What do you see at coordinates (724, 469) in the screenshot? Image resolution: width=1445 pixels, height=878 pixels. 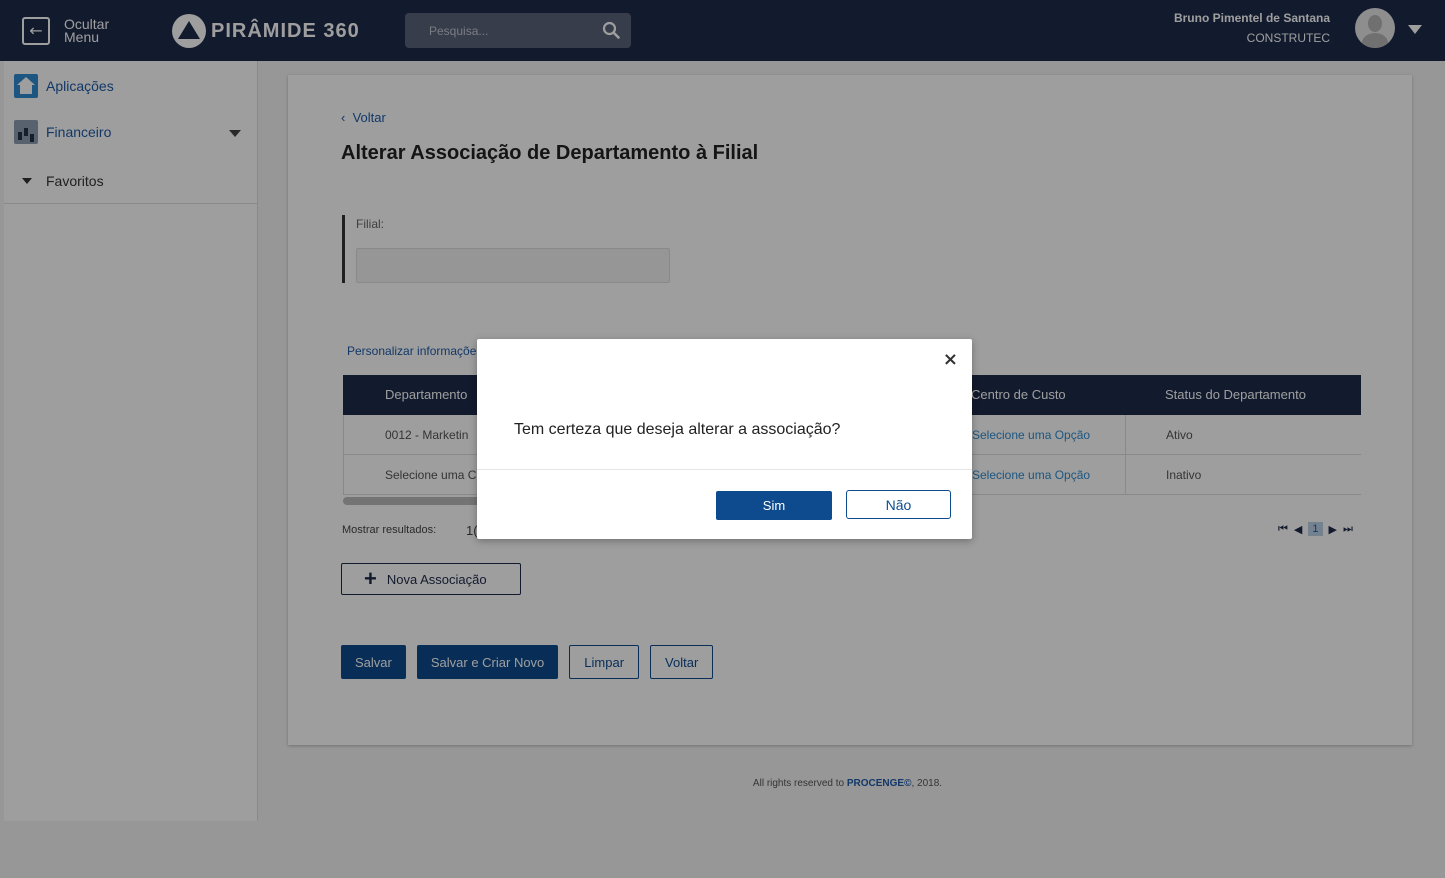 I see `divider` at bounding box center [724, 469].